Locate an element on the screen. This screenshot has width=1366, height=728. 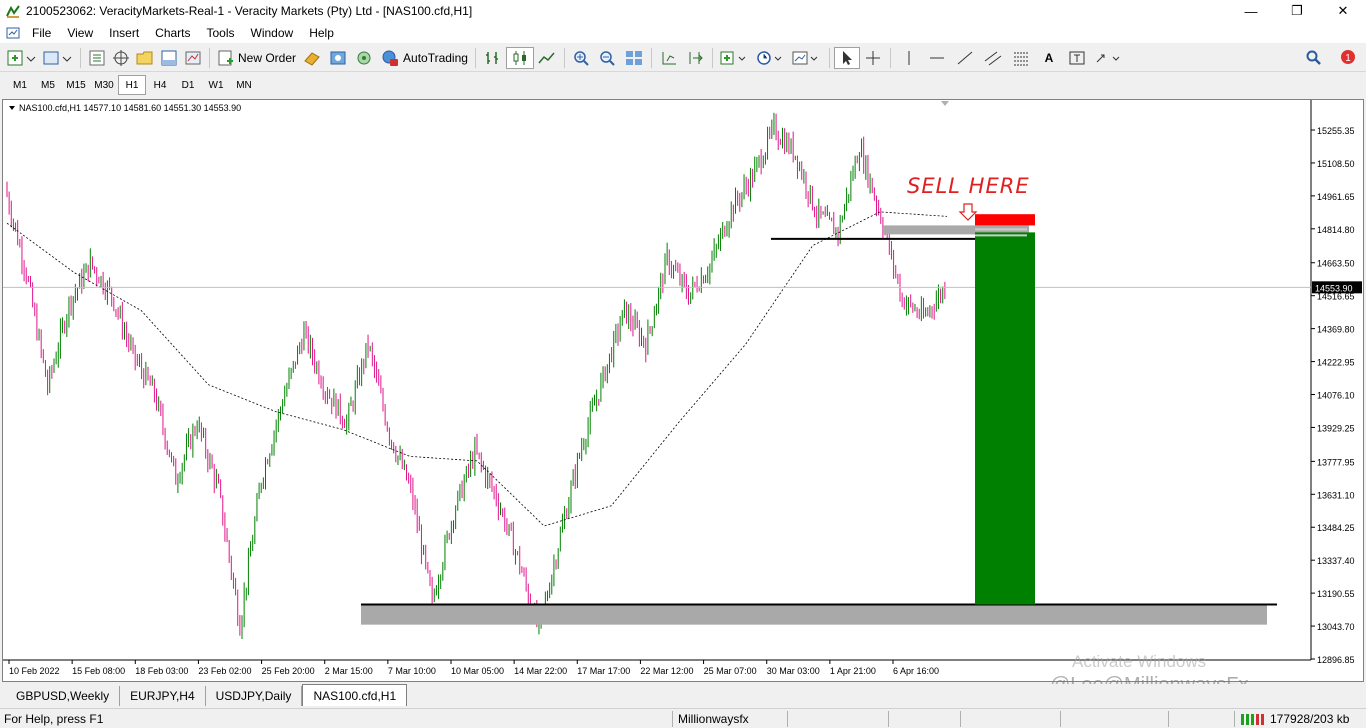
strategy-tester-button is located at coordinates (193, 58).